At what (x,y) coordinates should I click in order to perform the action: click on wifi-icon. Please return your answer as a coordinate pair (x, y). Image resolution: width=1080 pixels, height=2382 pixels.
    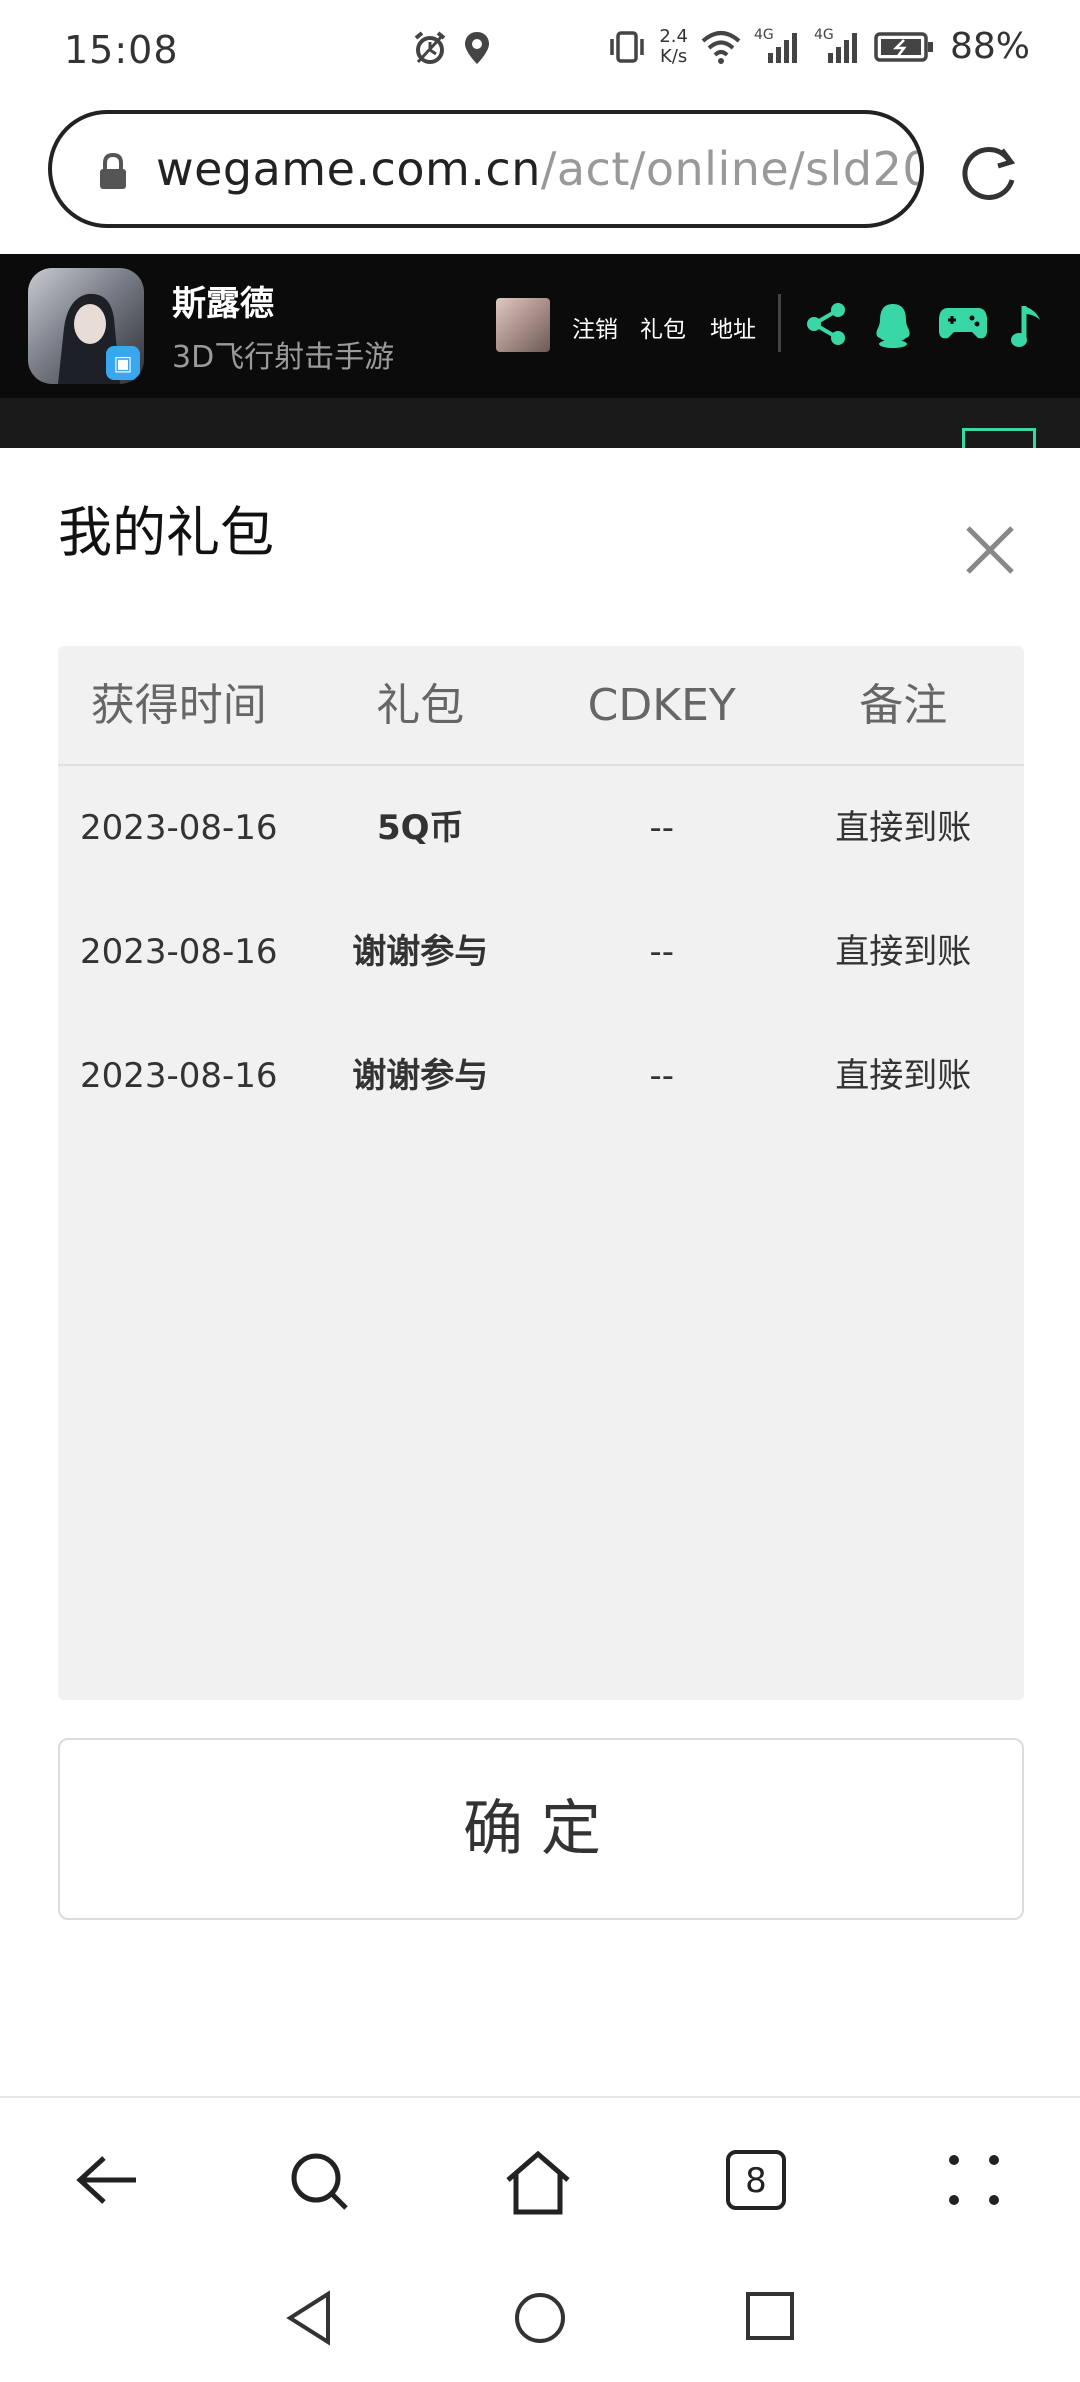
    Looking at the image, I should click on (721, 47).